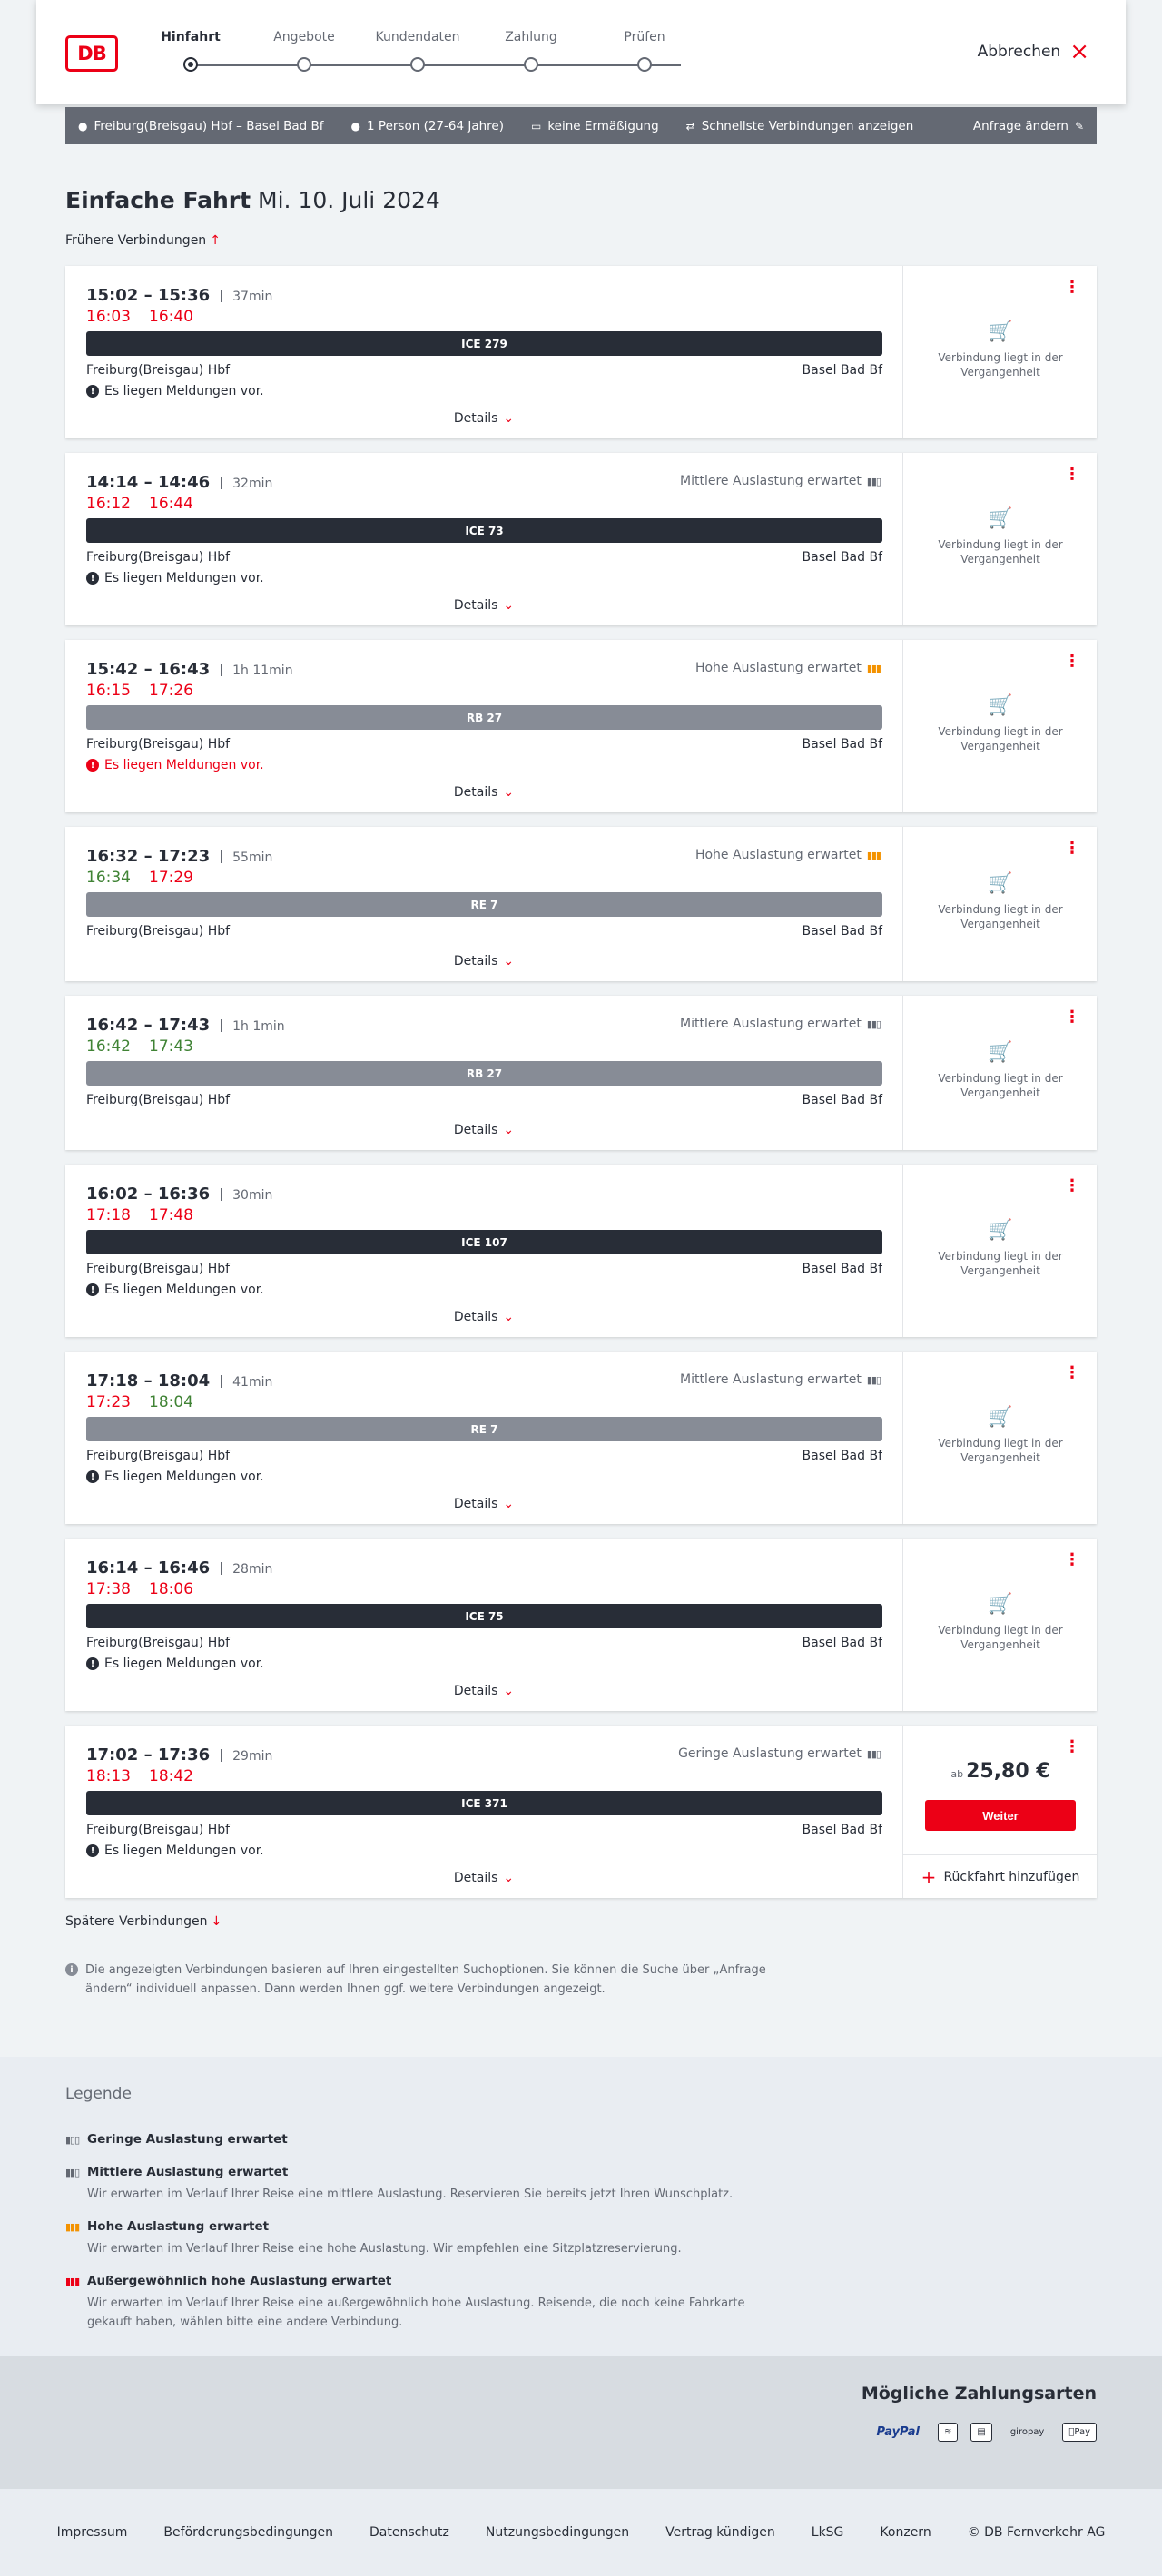  I want to click on later-connections-link: Spätere Verbindungen ↓, so click(143, 1921).